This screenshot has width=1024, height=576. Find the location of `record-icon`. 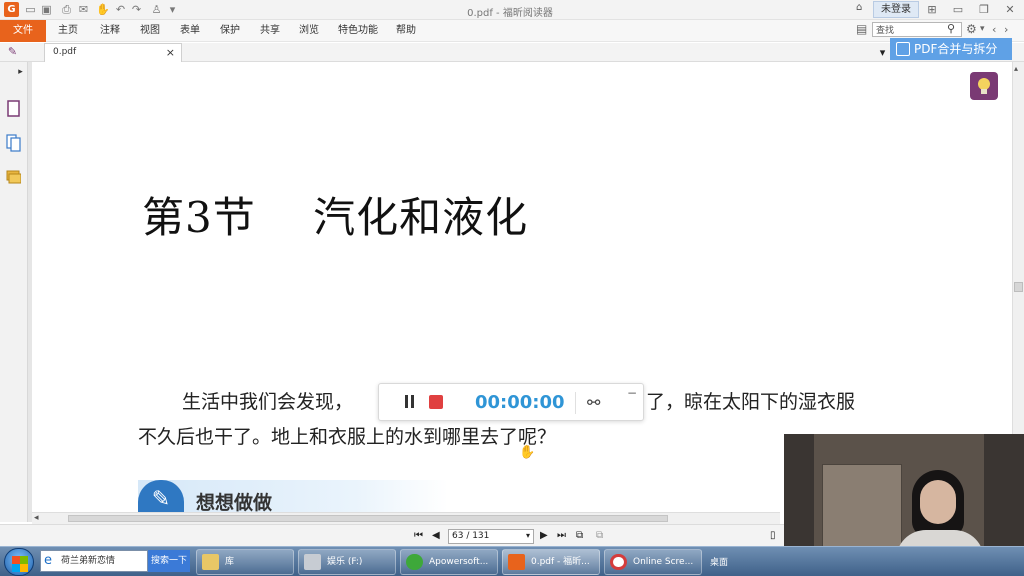

record-icon is located at coordinates (618, 562).